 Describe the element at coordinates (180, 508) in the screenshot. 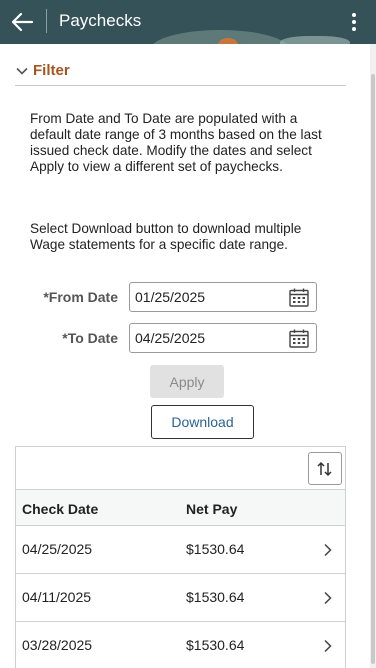

I see `grid-header: Check Date Net Pay` at that location.